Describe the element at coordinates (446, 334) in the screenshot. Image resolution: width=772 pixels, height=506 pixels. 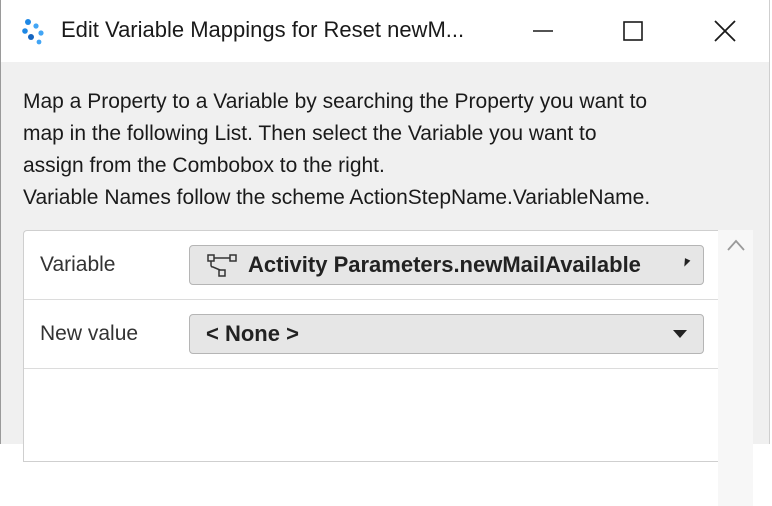
I see `new-value-combobox: < None >` at that location.